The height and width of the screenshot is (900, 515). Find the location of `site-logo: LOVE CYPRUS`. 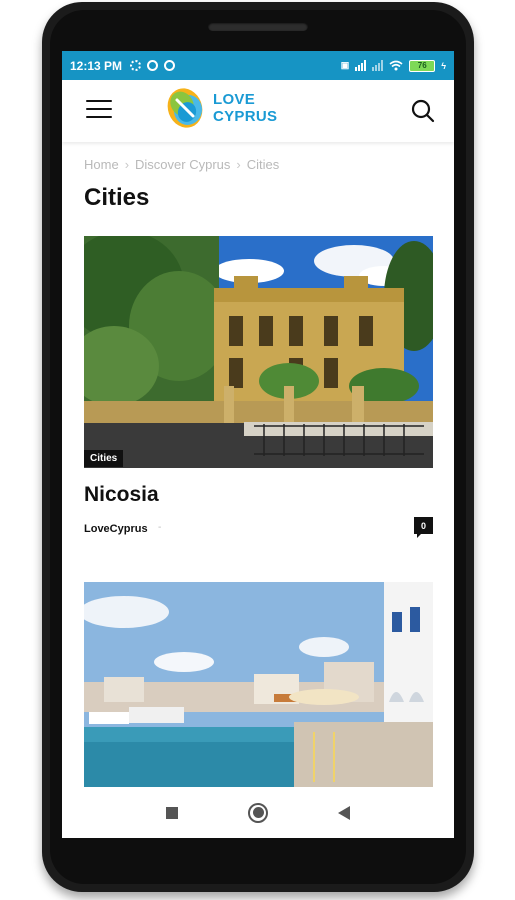

site-logo: LOVE CYPRUS is located at coordinates (228, 108).